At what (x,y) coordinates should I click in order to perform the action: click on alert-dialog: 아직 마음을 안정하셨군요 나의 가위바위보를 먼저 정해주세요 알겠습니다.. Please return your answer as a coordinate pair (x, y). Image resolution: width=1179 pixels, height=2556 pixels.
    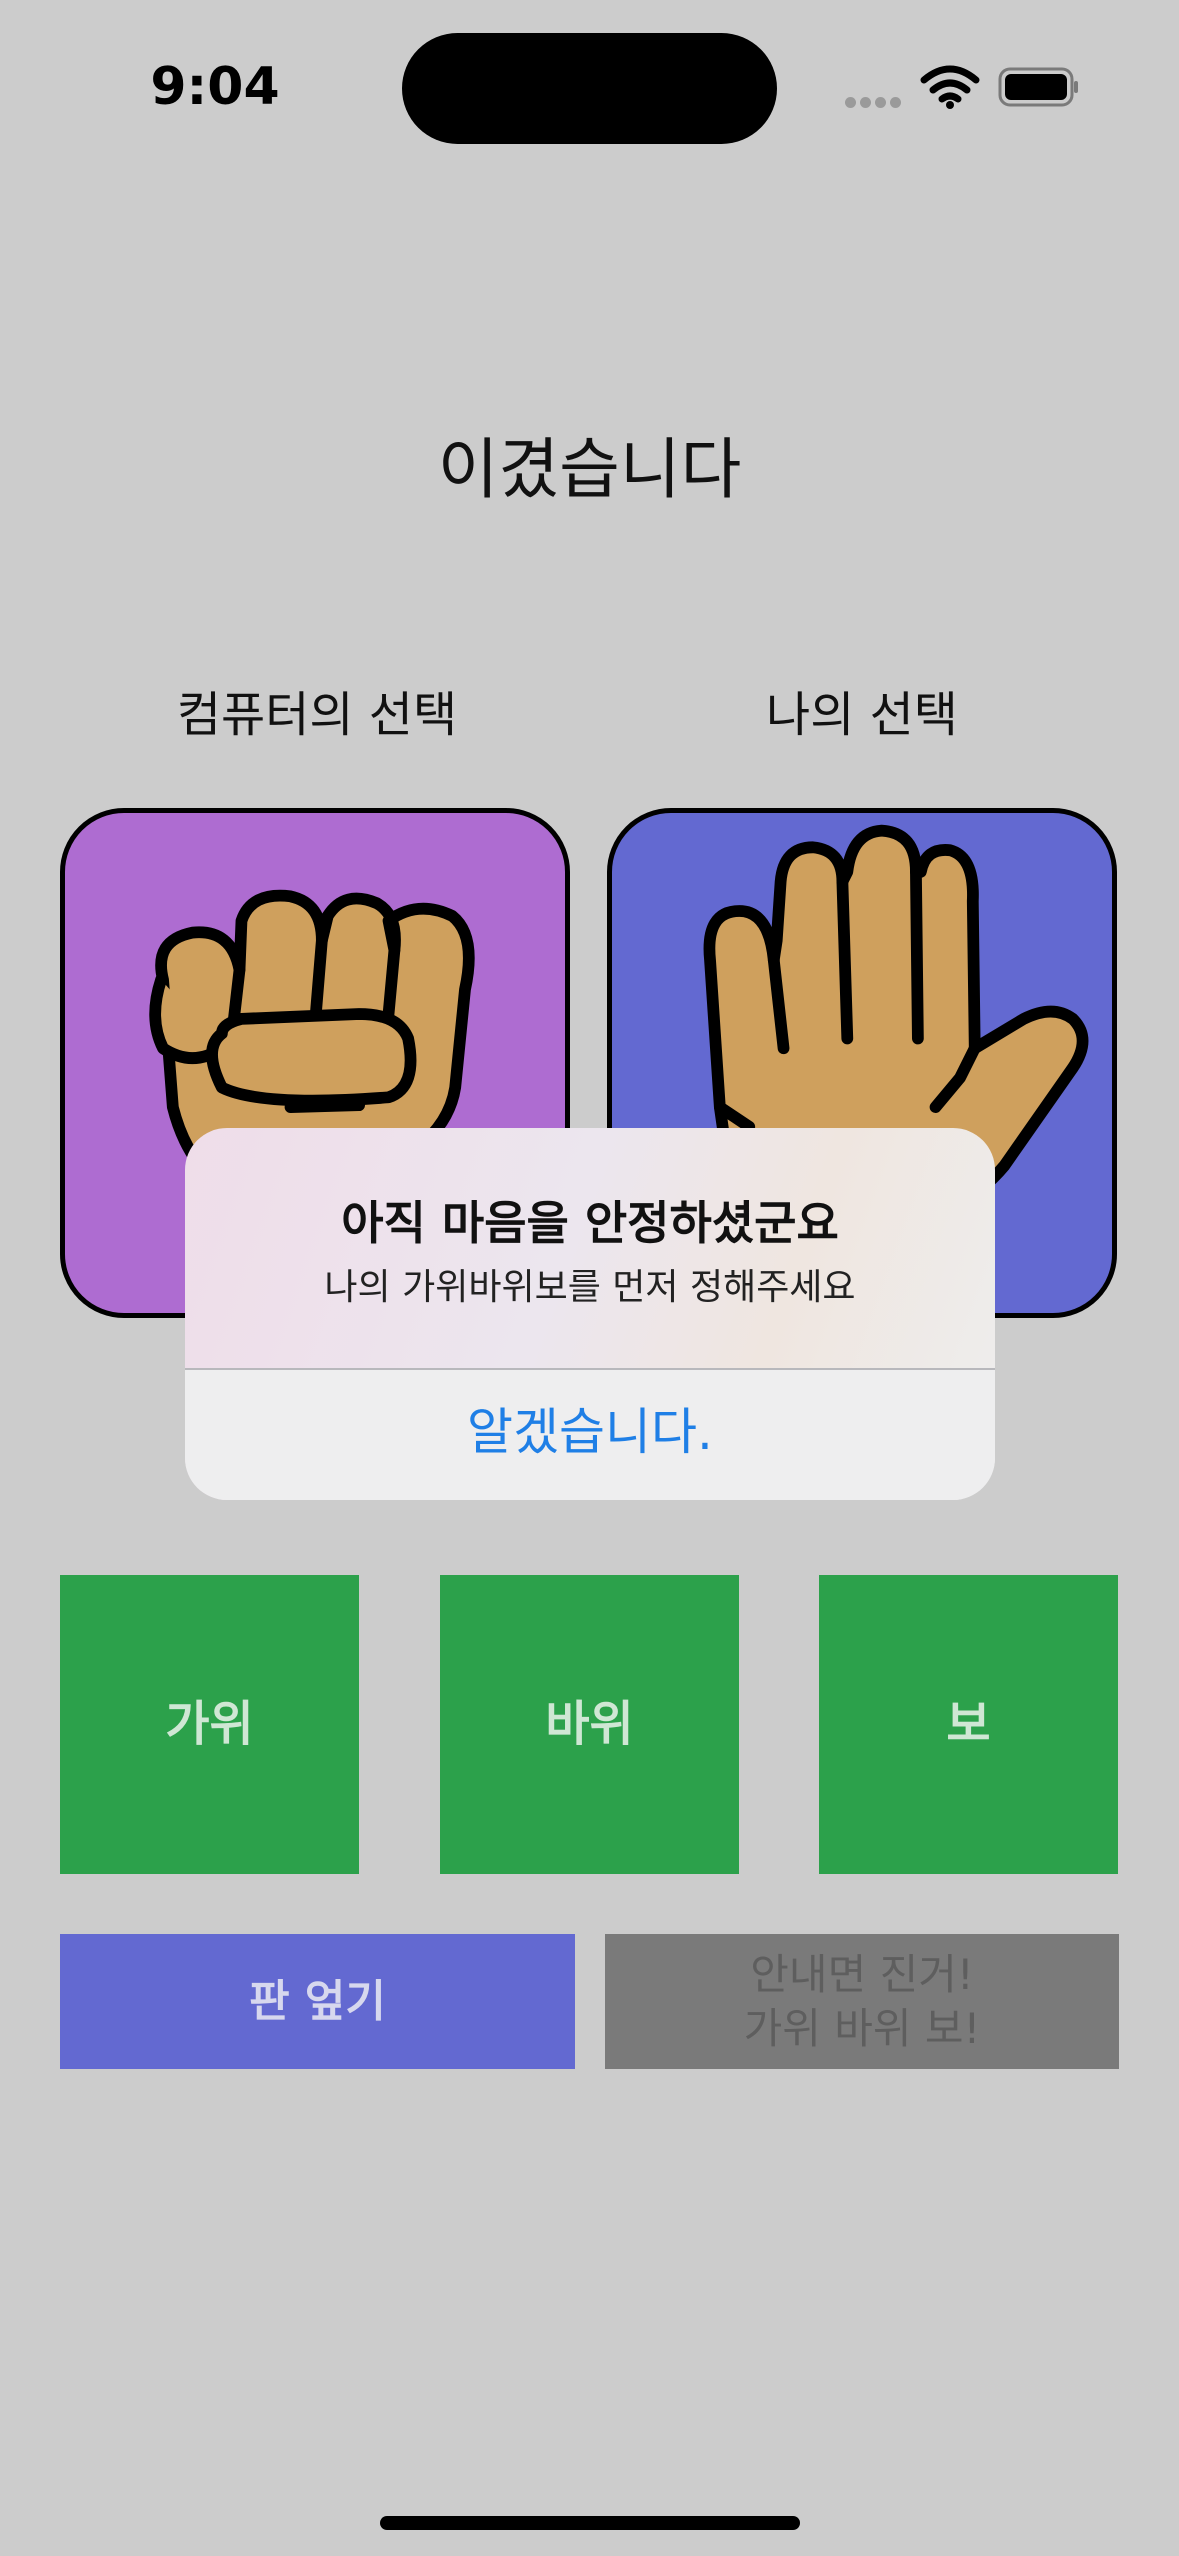
    Looking at the image, I should click on (590, 1314).